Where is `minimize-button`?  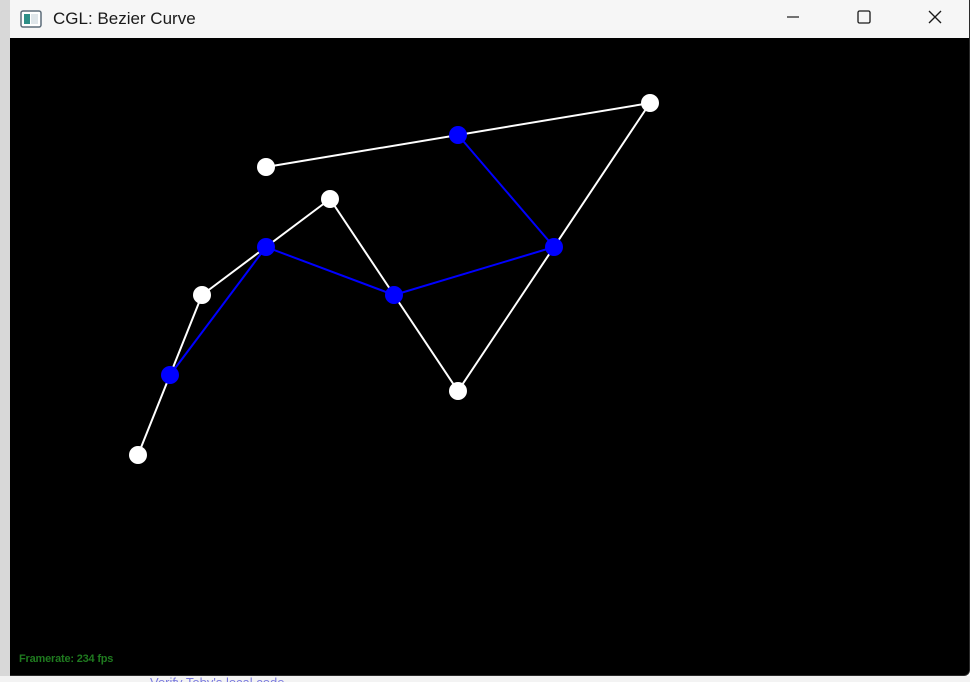 minimize-button is located at coordinates (792, 17).